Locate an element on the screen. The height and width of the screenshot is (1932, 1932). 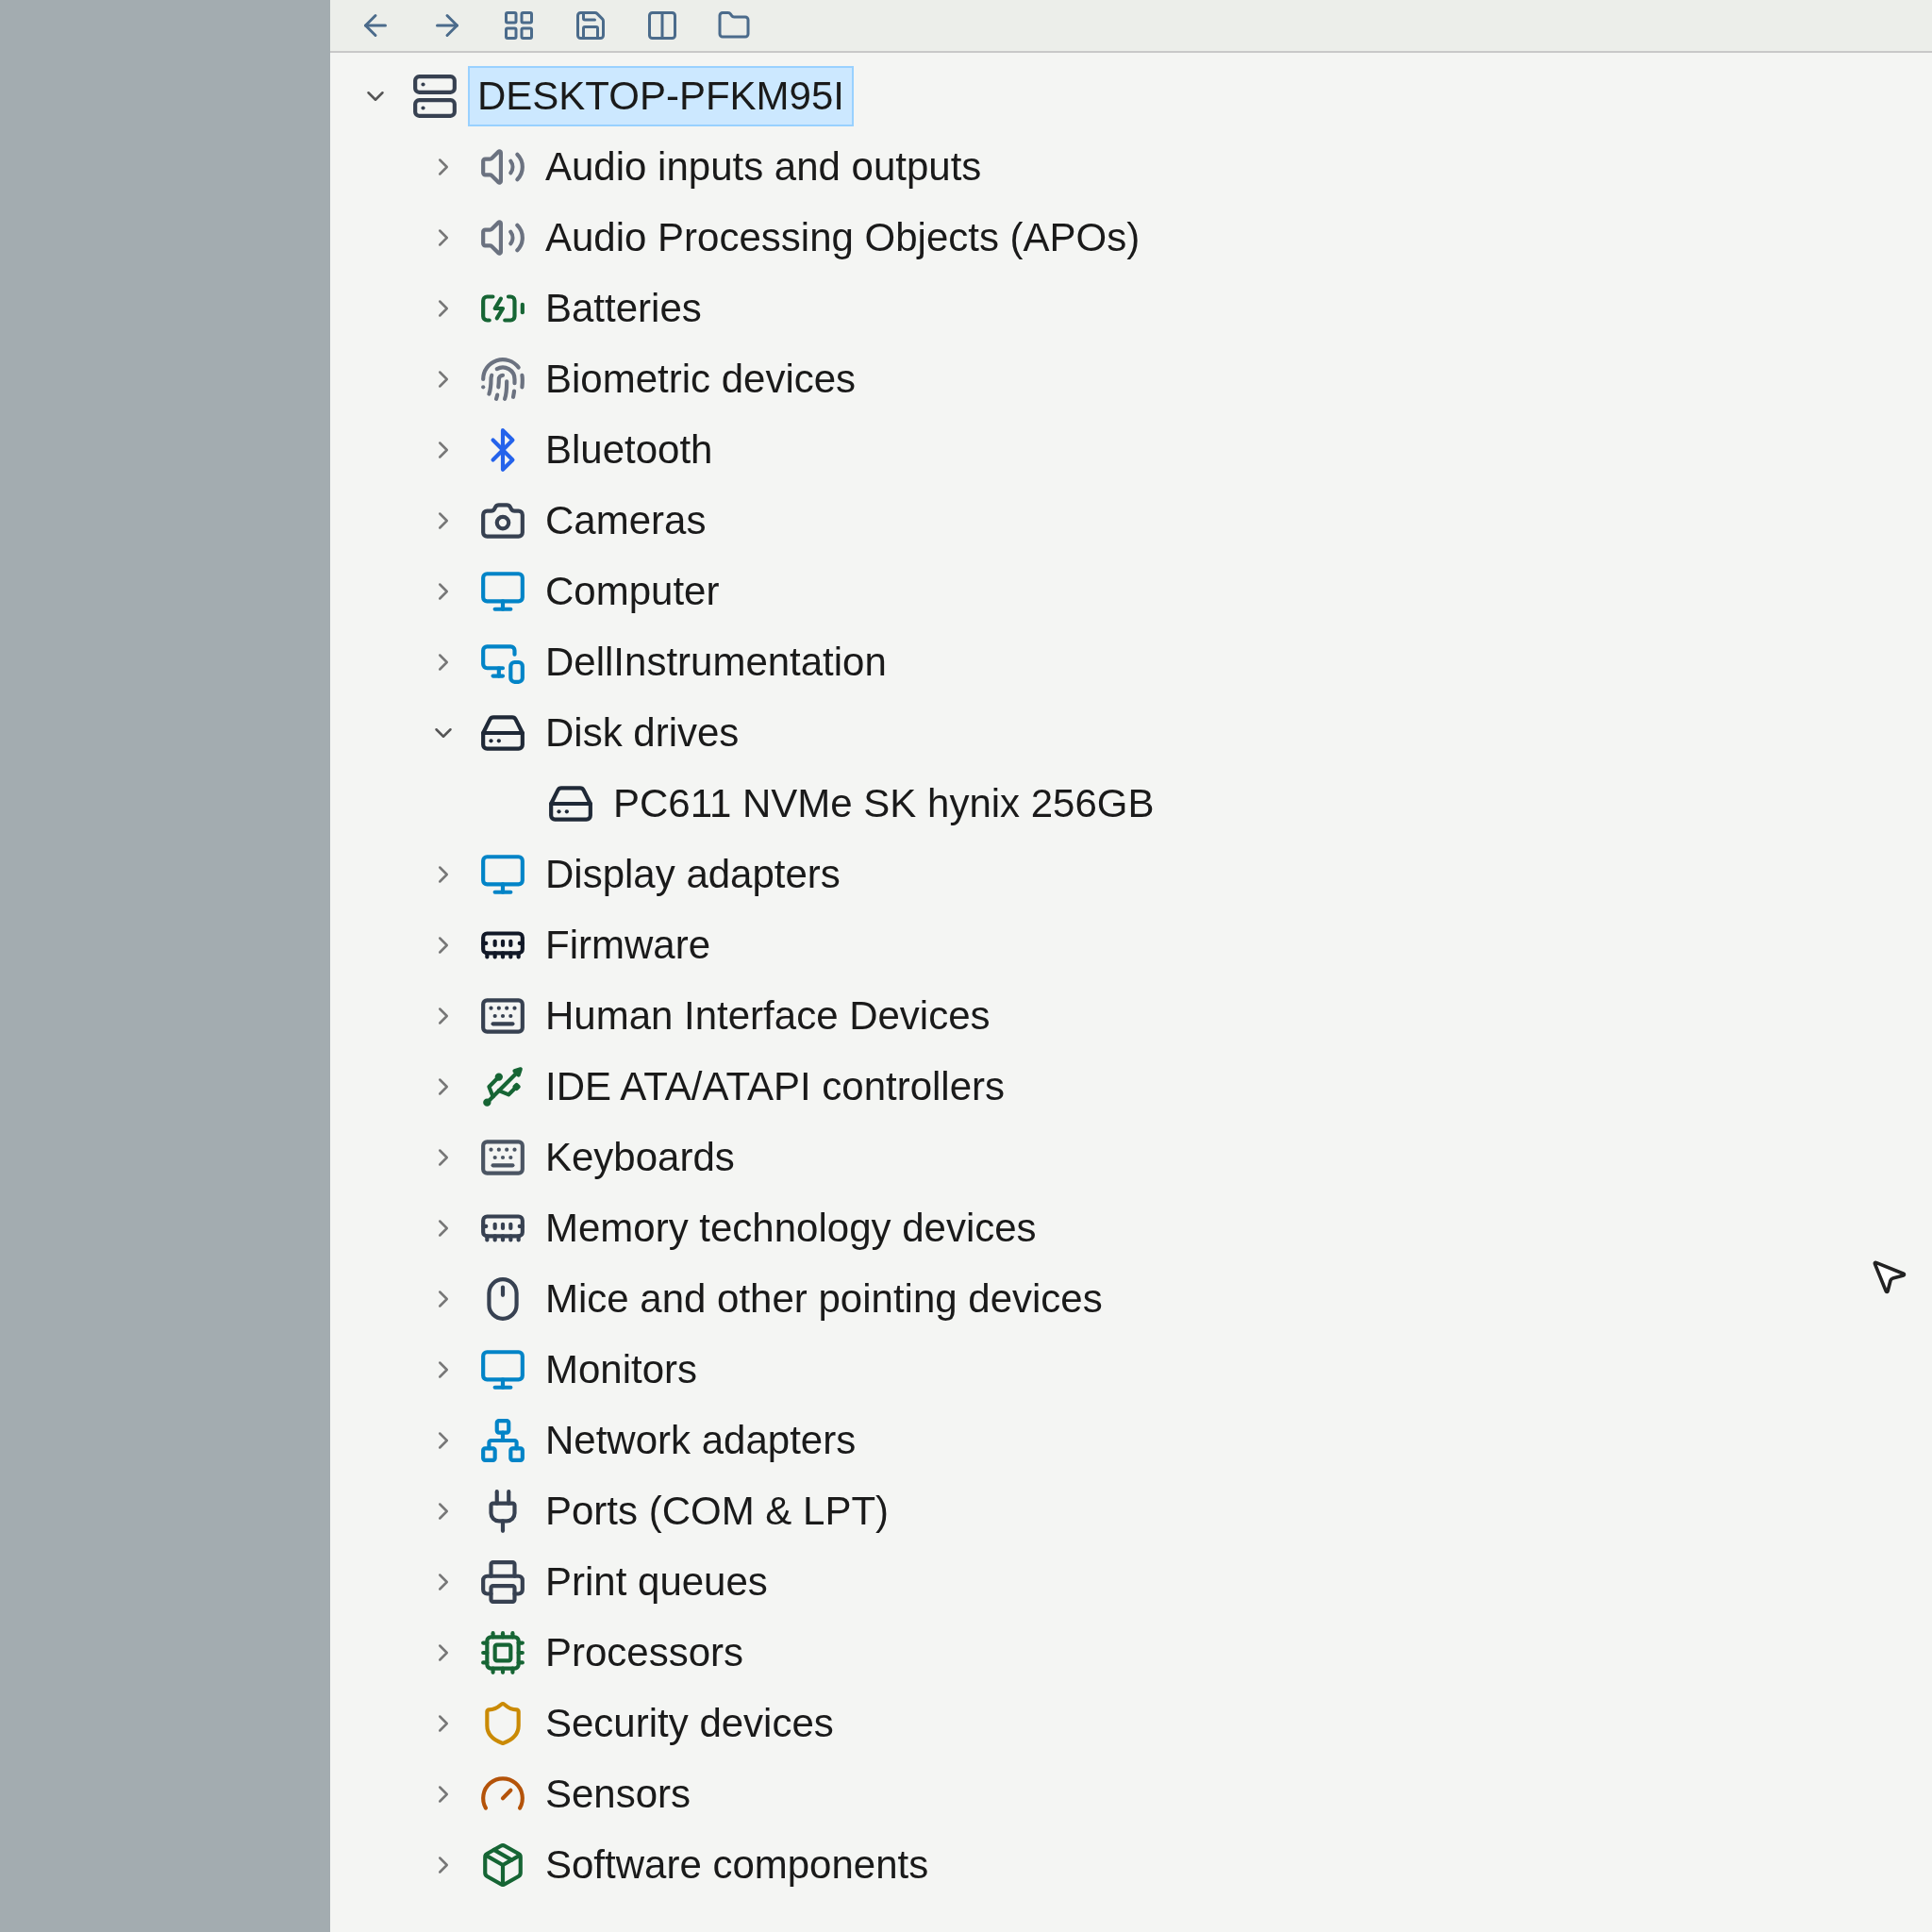
tree-item: Ports (COM & LPT) is located at coordinates (718, 1510).